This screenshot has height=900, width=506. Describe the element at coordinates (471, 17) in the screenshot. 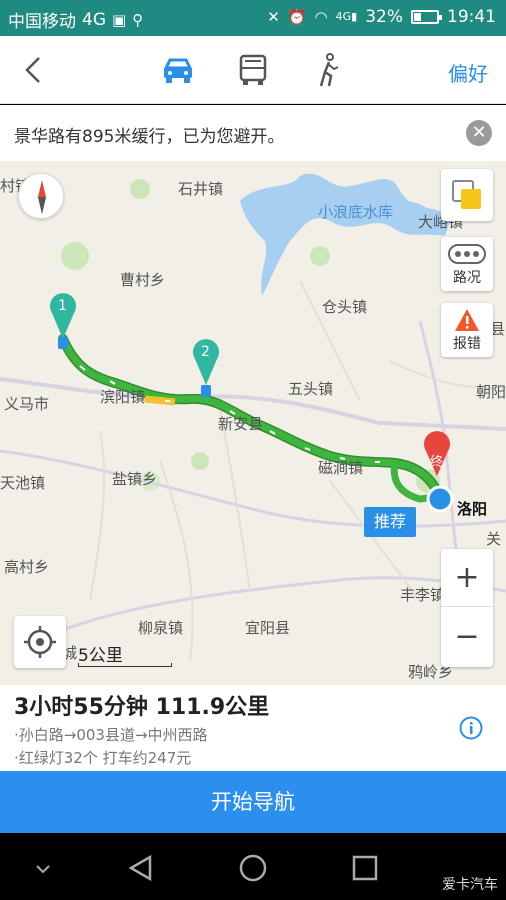

I see `clock: 19:41` at that location.